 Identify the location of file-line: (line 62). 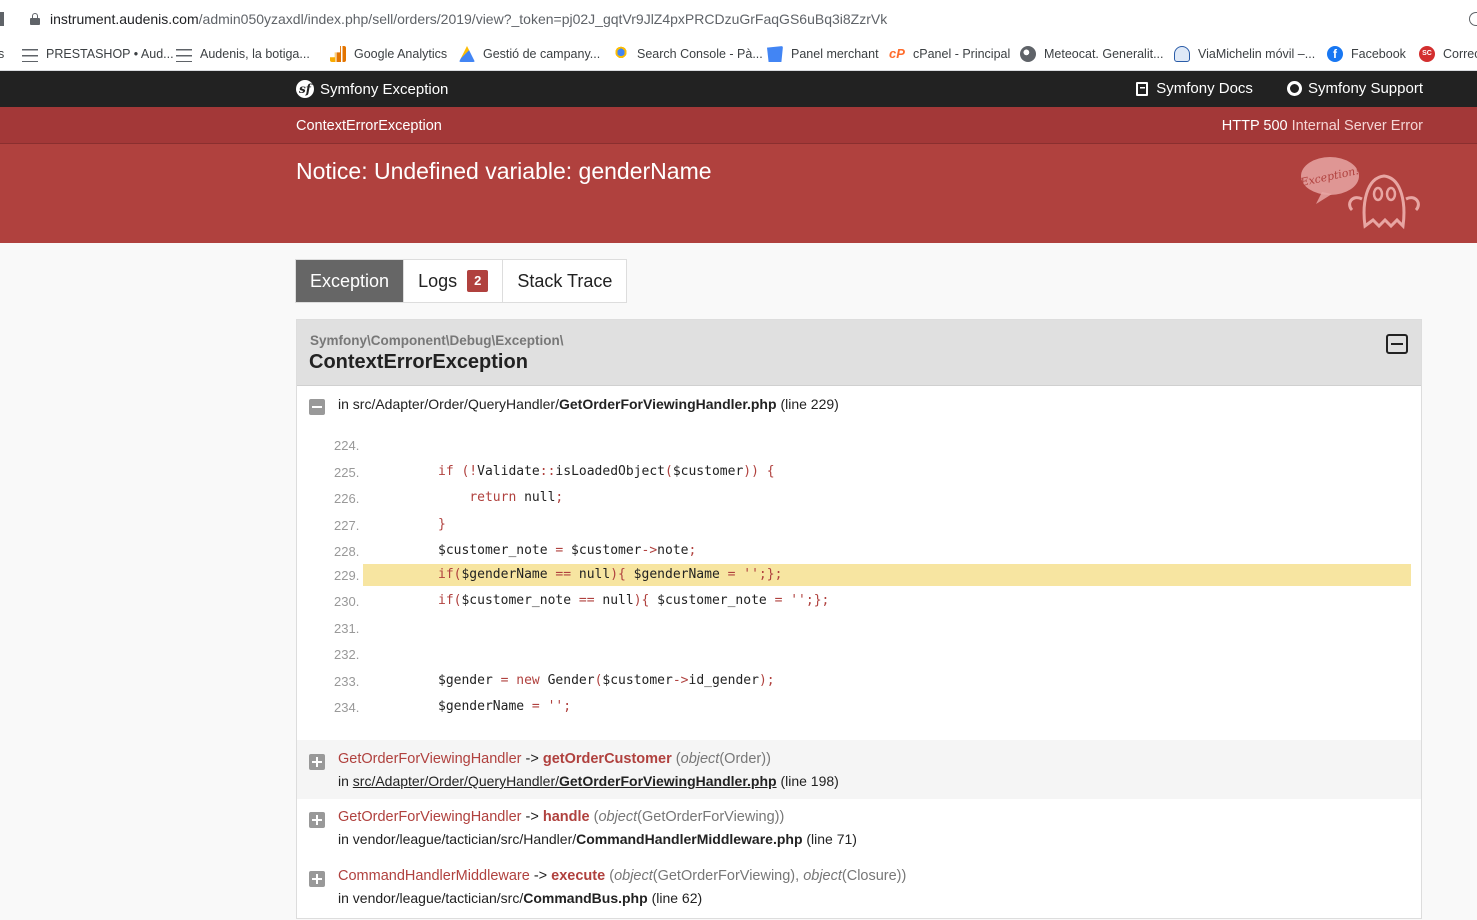
(677, 898).